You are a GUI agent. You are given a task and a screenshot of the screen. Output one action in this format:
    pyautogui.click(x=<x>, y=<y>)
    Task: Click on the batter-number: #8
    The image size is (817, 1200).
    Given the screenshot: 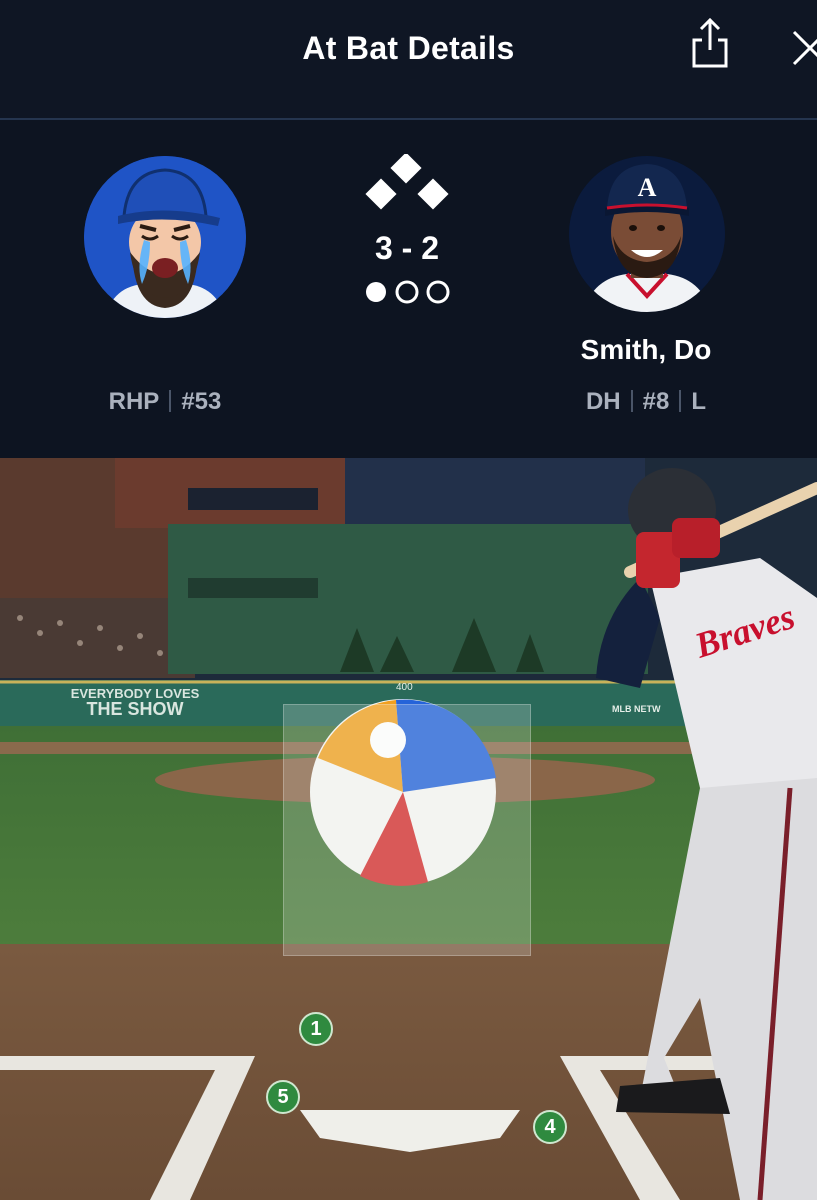 What is the action you would take?
    pyautogui.click(x=656, y=401)
    